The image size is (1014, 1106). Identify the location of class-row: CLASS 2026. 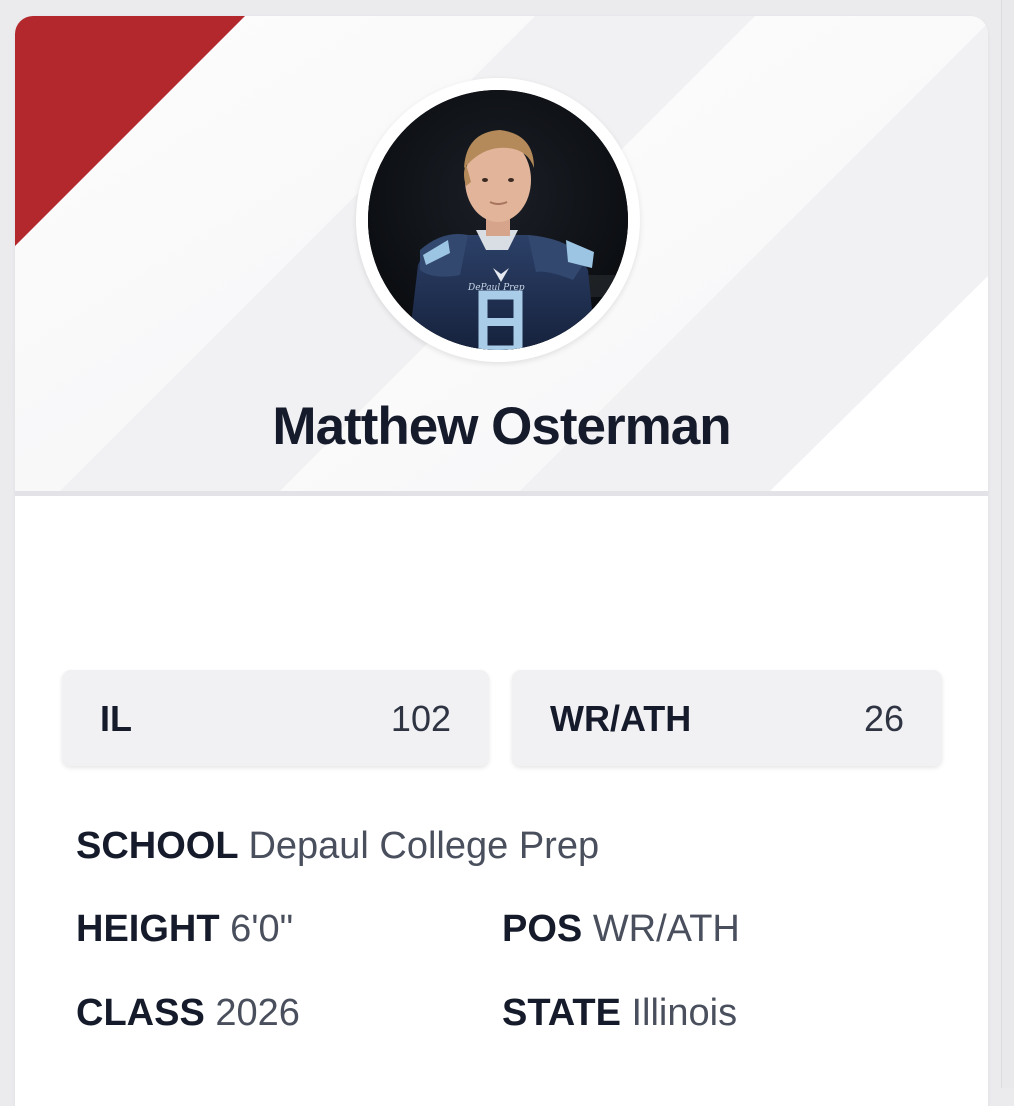
(188, 1013).